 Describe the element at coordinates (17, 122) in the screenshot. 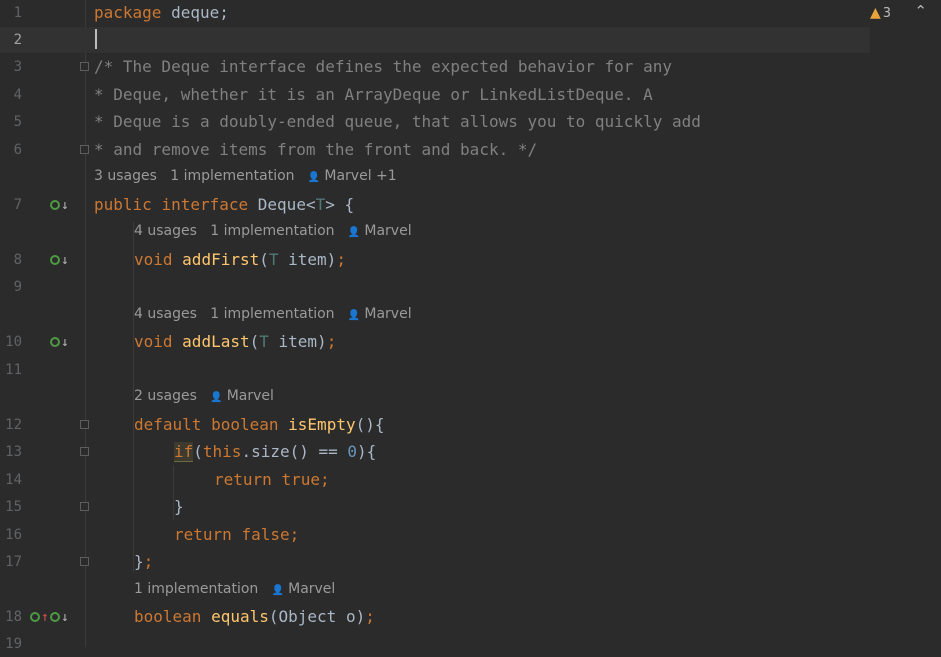

I see `line-number: 5` at that location.